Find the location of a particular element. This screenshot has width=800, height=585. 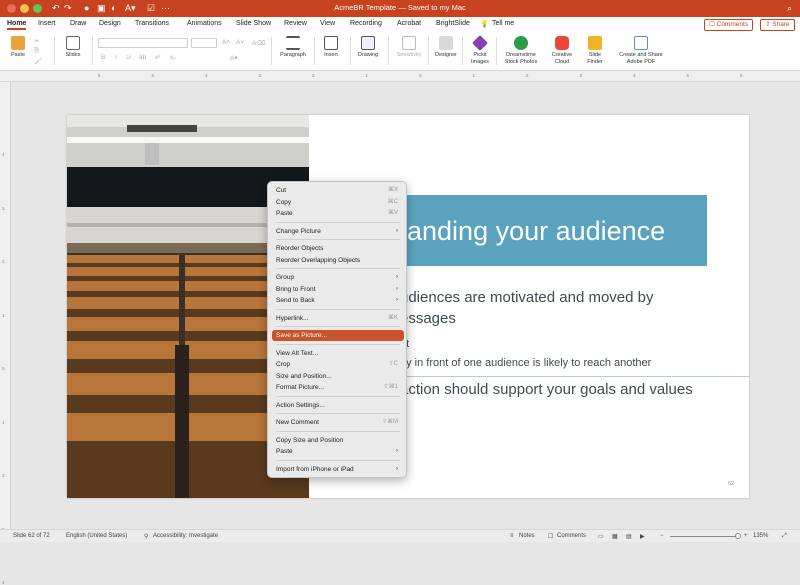

tab-insert: Insert is located at coordinates (47, 23).